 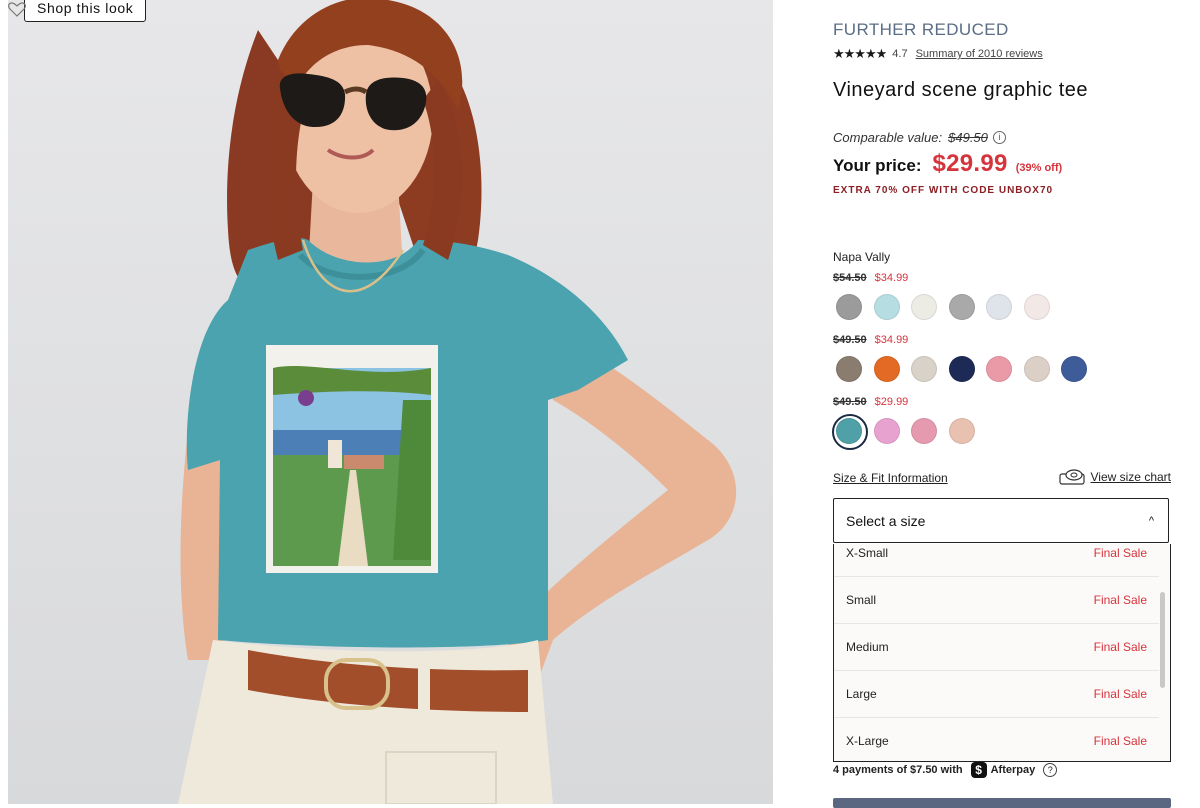 I want to click on afterpay-logo: $ Afterpay, so click(x=1003, y=770).